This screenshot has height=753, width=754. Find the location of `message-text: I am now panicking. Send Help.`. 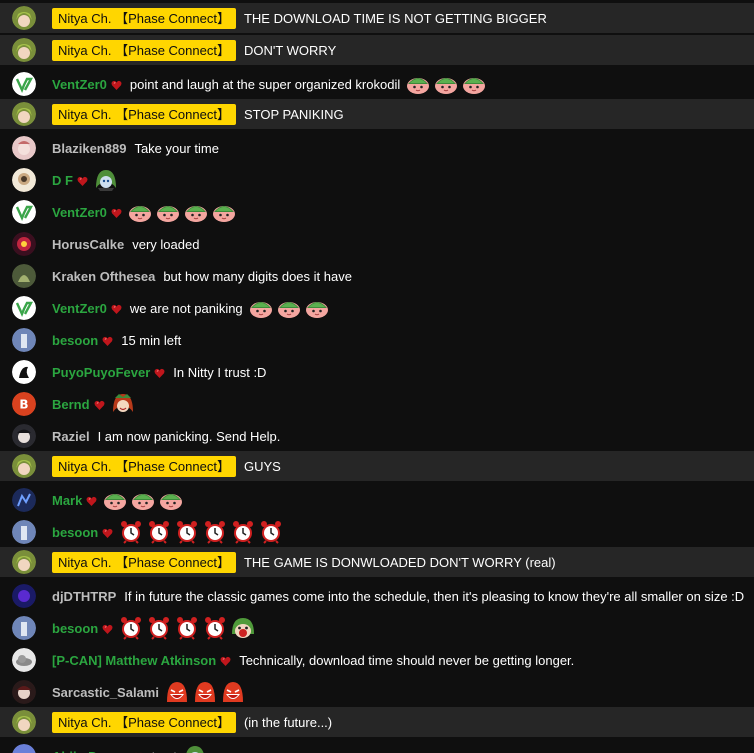

message-text: I am now panicking. Send Help. is located at coordinates (189, 436).